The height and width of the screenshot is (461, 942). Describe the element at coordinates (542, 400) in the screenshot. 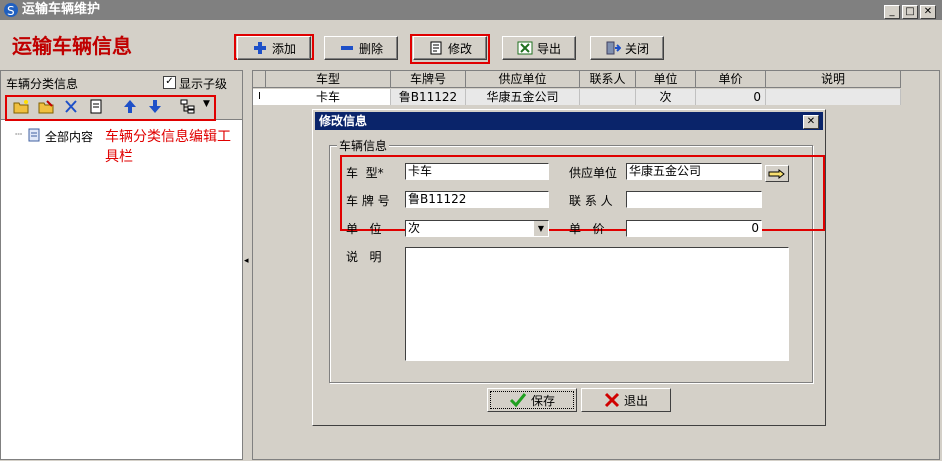

I see `save-button-label: 保存` at that location.